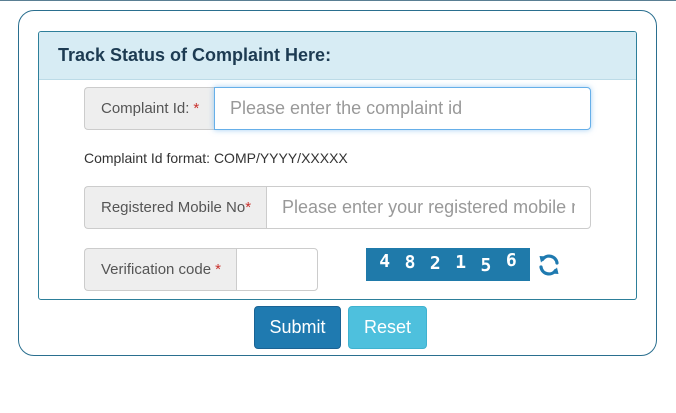 The width and height of the screenshot is (676, 413). What do you see at coordinates (277, 269) in the screenshot?
I see `verification-code-input` at bounding box center [277, 269].